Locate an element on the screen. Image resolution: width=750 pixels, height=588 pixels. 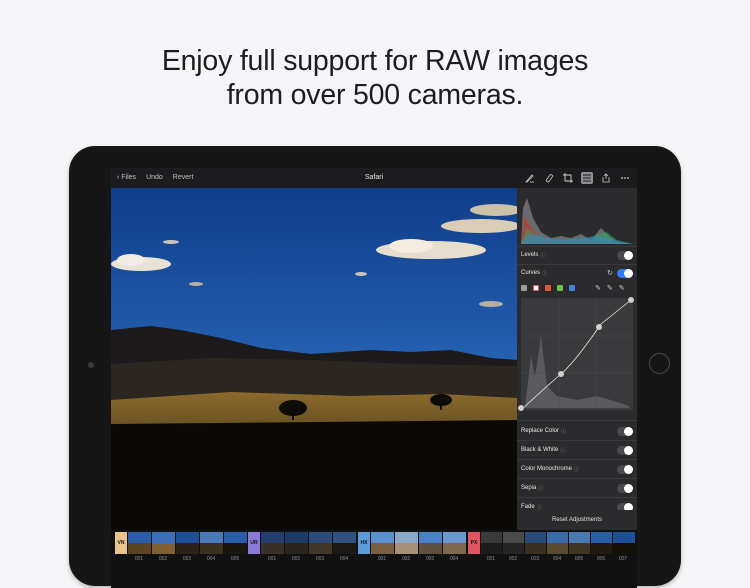
curves-label: Curves is located at coordinates (531, 273).